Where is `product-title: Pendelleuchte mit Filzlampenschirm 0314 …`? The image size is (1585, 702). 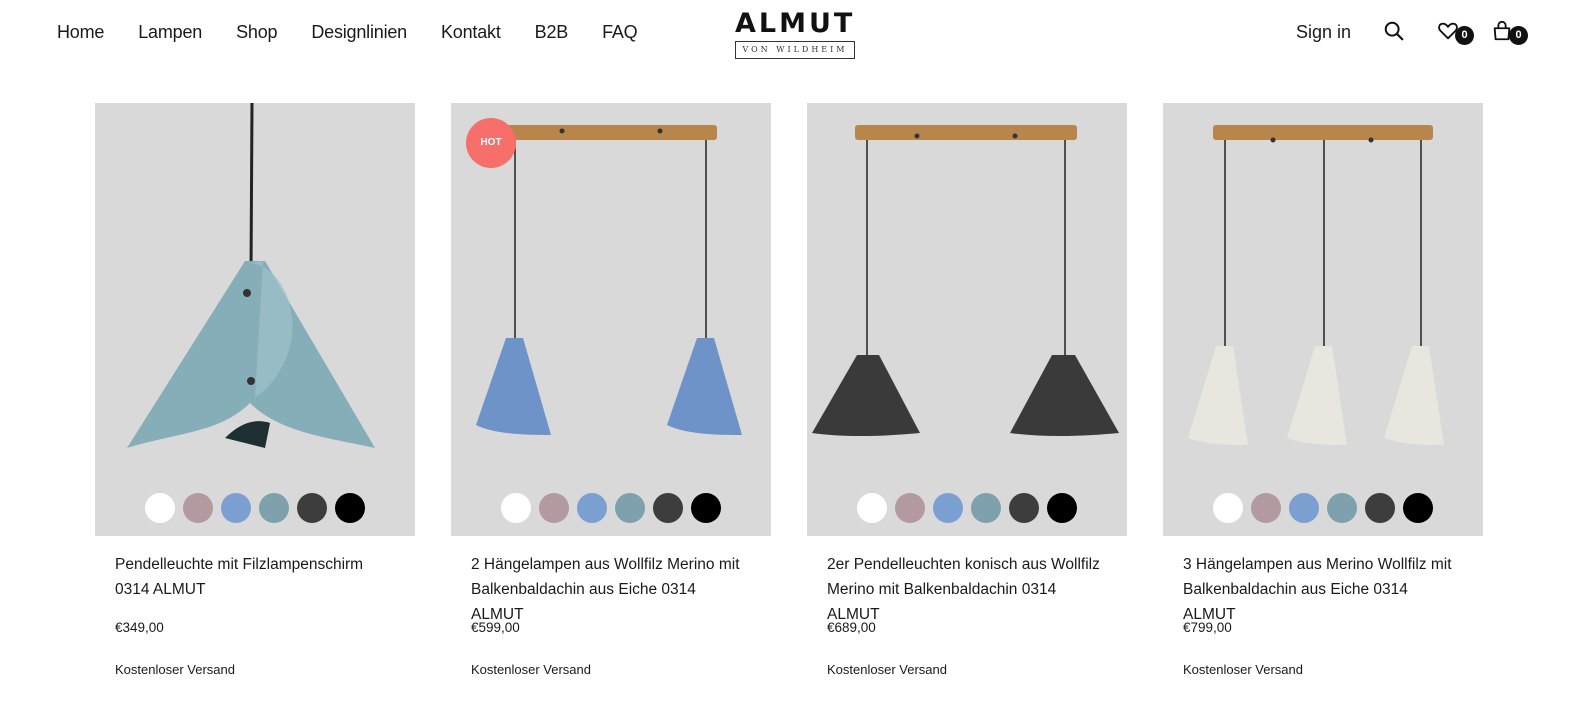
product-title: Pendelleuchte mit Filzlampenschirm 0314 … is located at coordinates (255, 577).